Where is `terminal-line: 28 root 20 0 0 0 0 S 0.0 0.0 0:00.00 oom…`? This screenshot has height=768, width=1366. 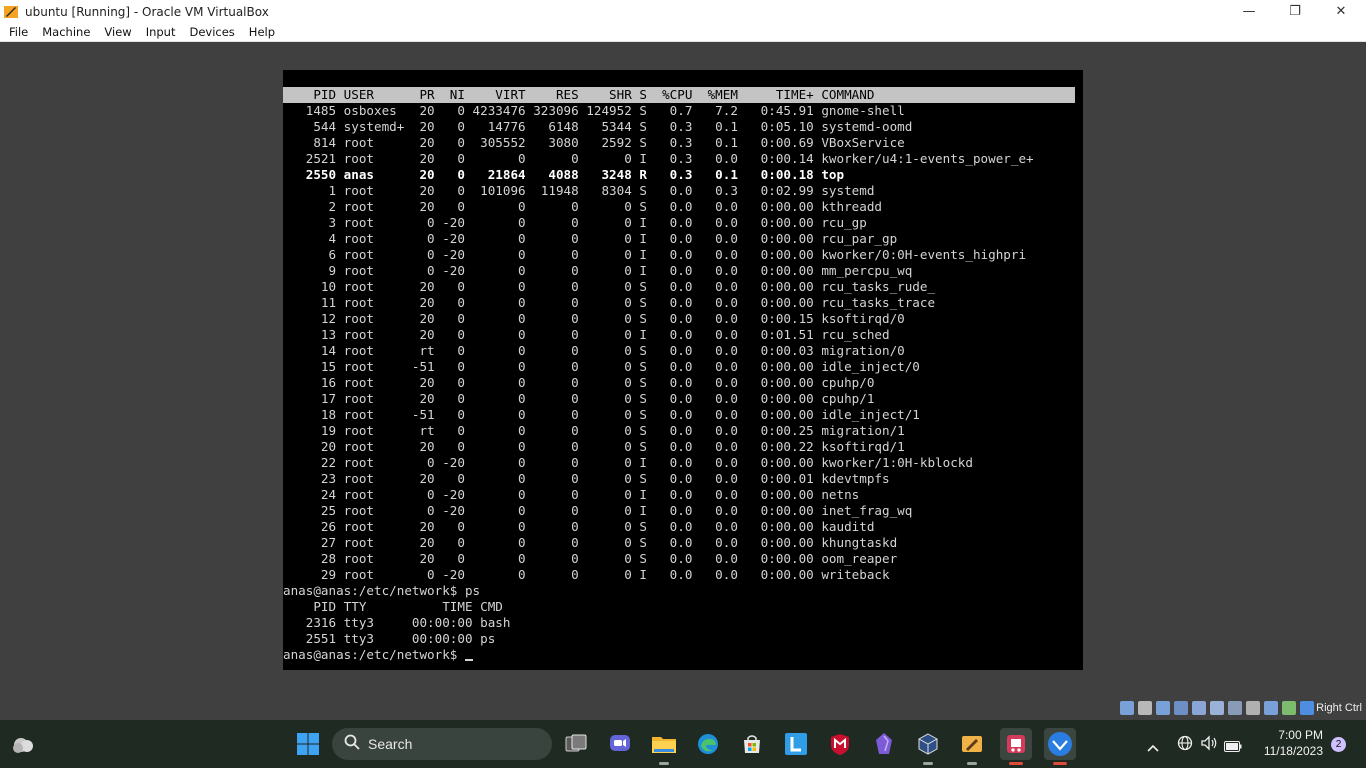
terminal-line: 28 root 20 0 0 0 0 S 0.0 0.0 0:00.00 oom… is located at coordinates (590, 558).